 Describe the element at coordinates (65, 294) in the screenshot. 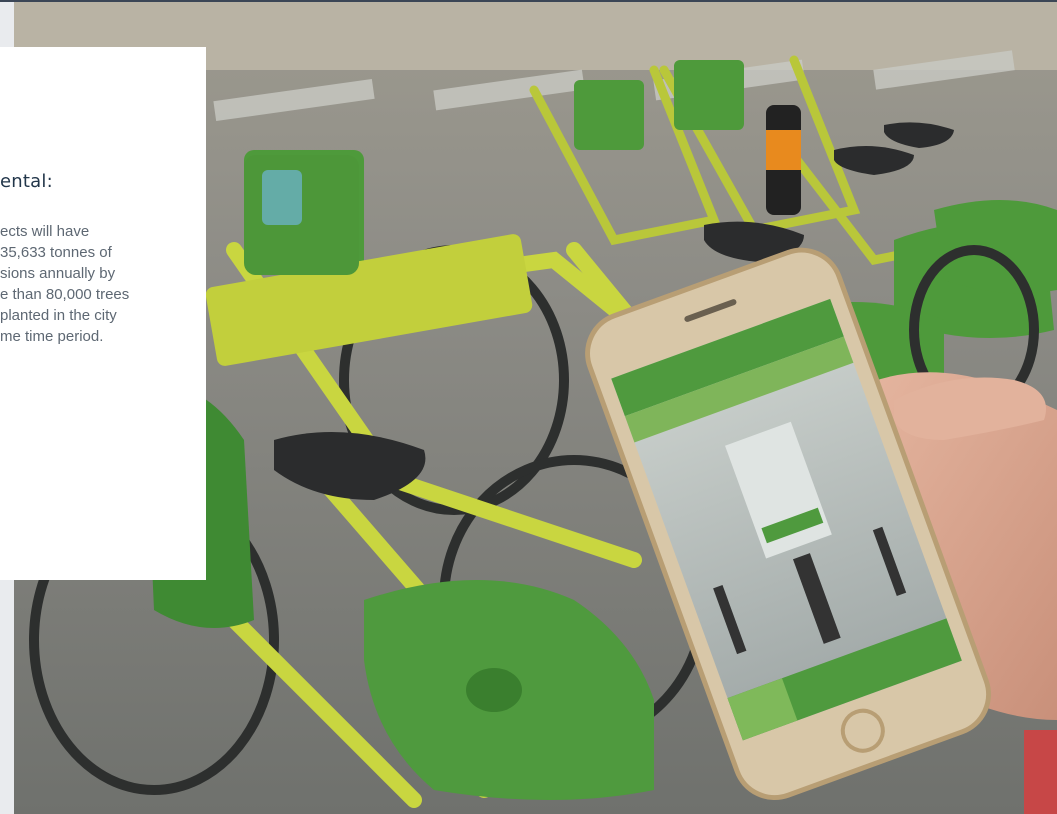

I see `card-line: e than 80,000 trees` at that location.